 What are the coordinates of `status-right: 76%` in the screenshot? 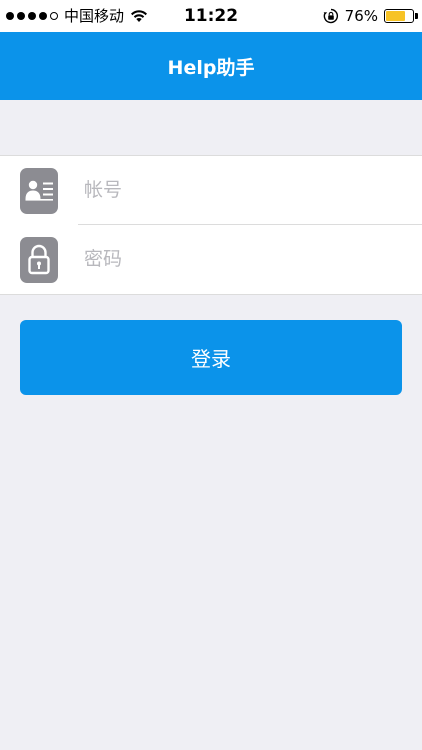 It's located at (370, 16).